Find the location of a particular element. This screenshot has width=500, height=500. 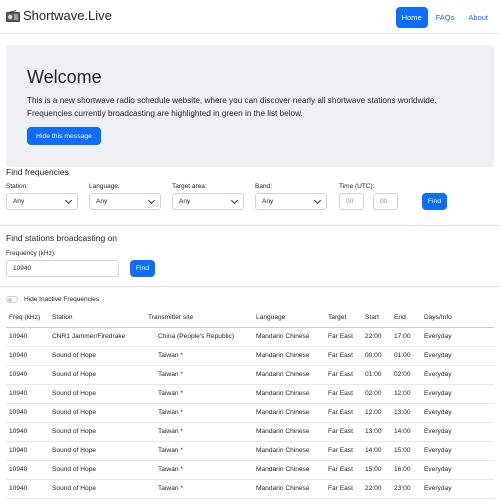

find-stations-title: Find stations broadcasting on is located at coordinates (62, 238).